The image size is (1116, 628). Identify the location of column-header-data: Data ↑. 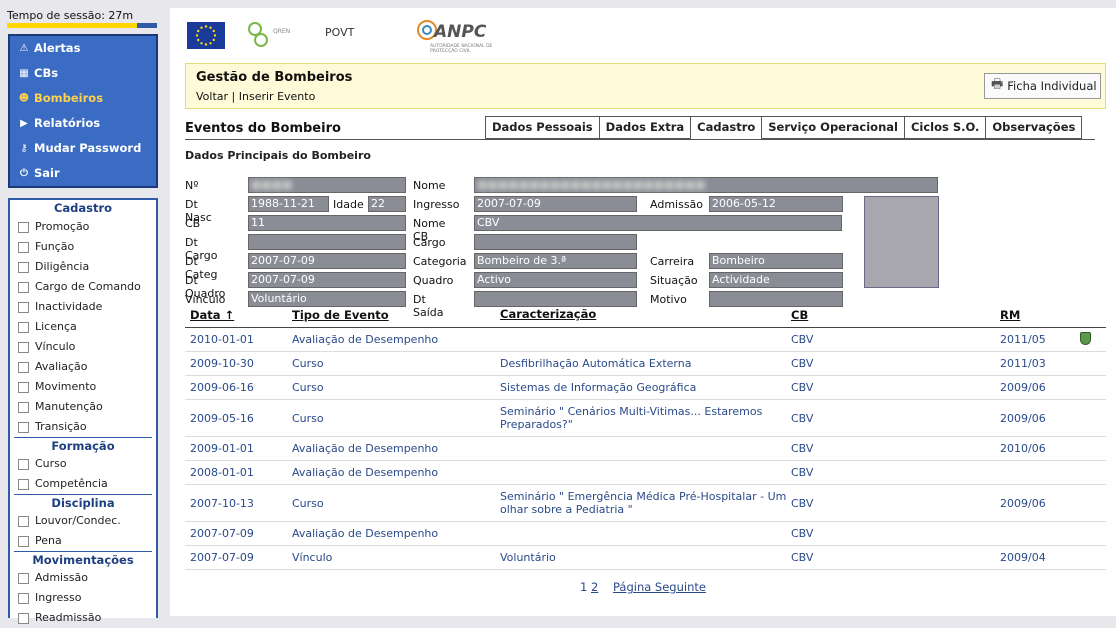
(238, 317).